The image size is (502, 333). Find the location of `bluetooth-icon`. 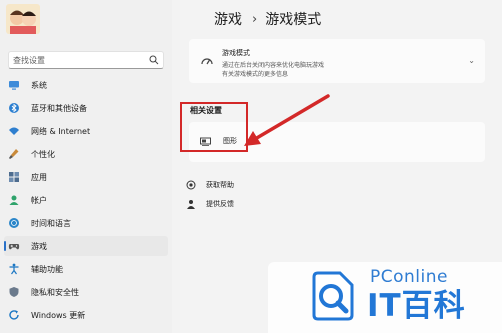

bluetooth-icon is located at coordinates (14, 108).